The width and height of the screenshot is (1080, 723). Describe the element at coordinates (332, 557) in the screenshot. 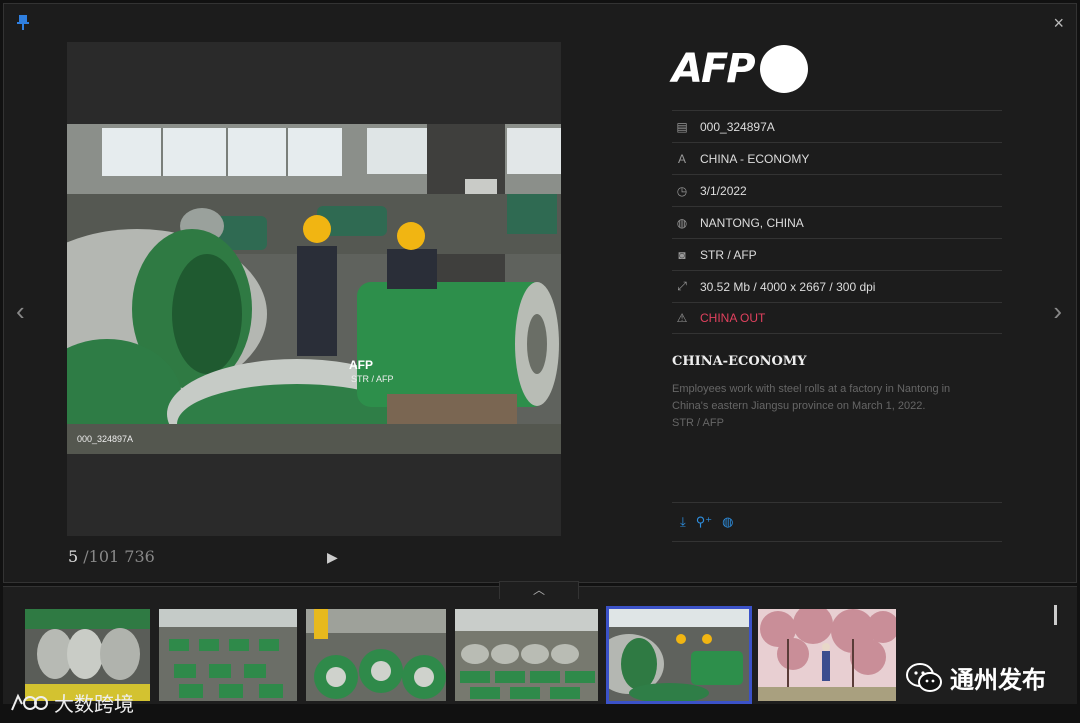

I see `play-icon: ▶` at that location.